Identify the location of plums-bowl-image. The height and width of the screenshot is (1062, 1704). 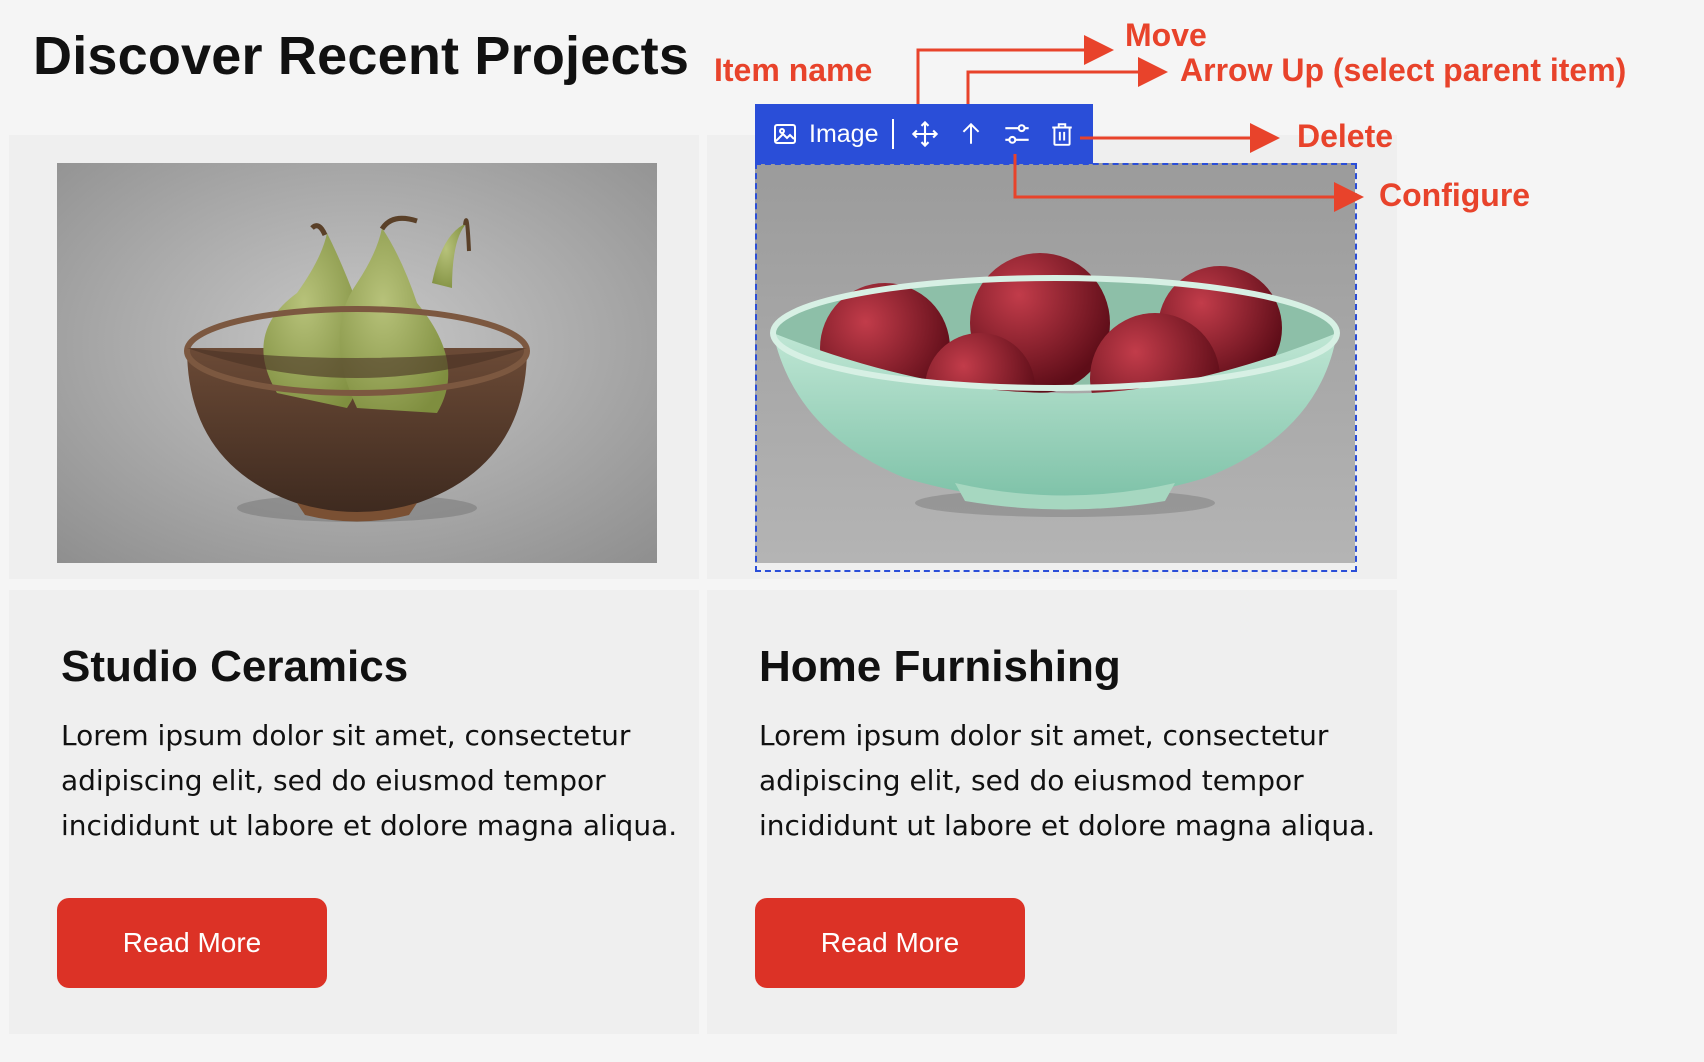
(1055, 363).